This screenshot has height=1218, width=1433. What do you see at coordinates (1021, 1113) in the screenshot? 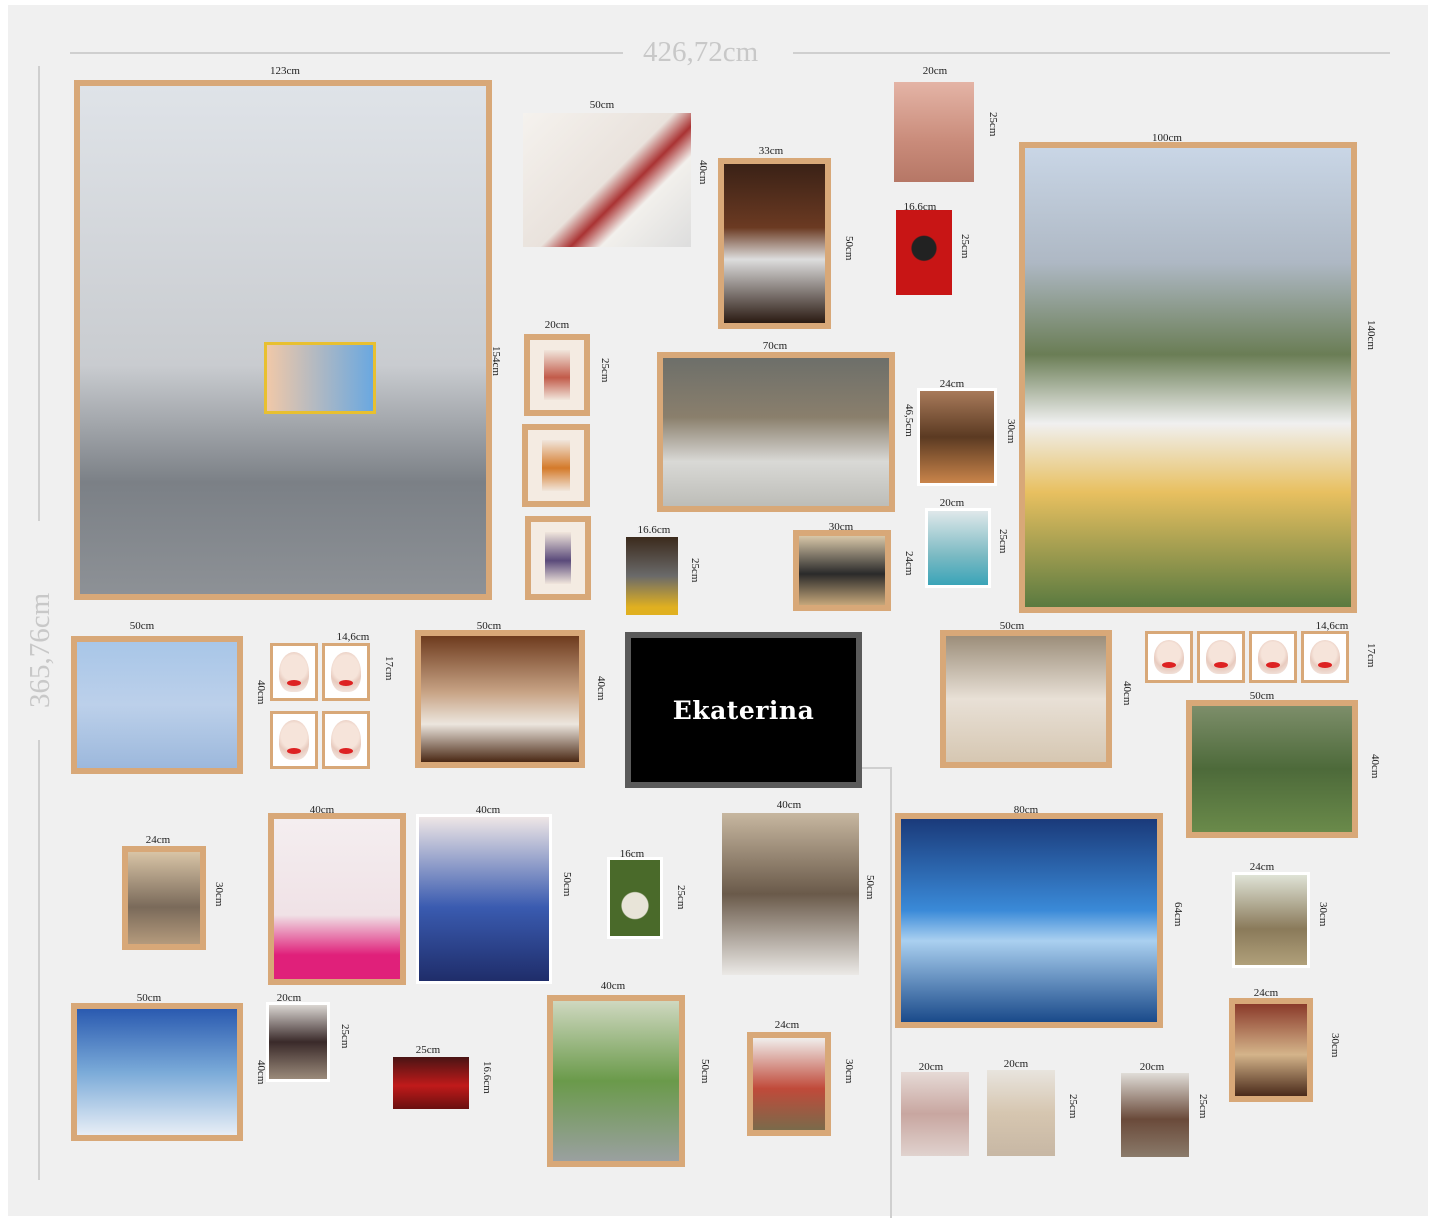
I see `photo-p34` at bounding box center [1021, 1113].